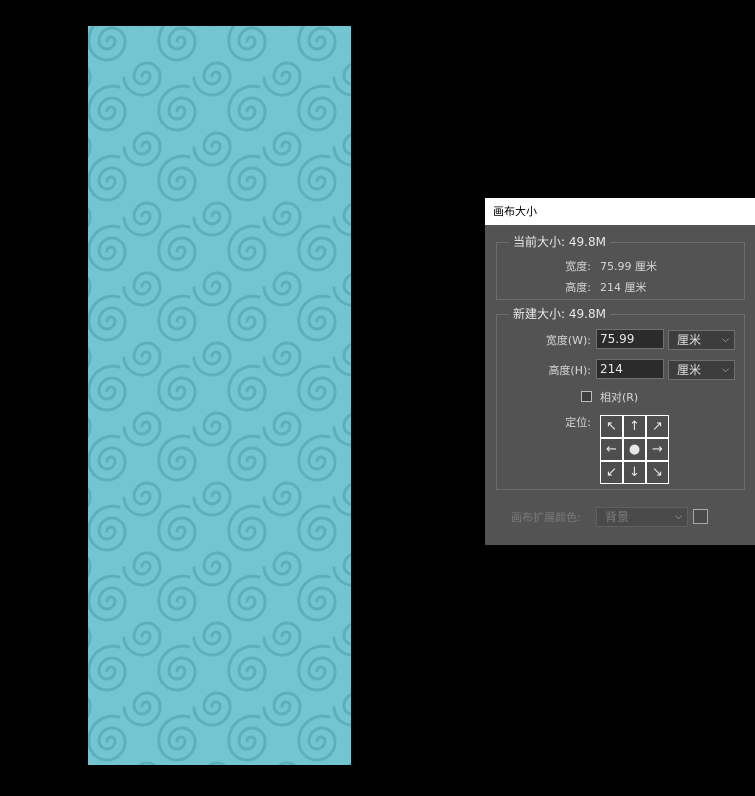 The height and width of the screenshot is (796, 755). Describe the element at coordinates (559, 242) in the screenshot. I see `current-size-legend: 当前大小: 49.8M` at that location.